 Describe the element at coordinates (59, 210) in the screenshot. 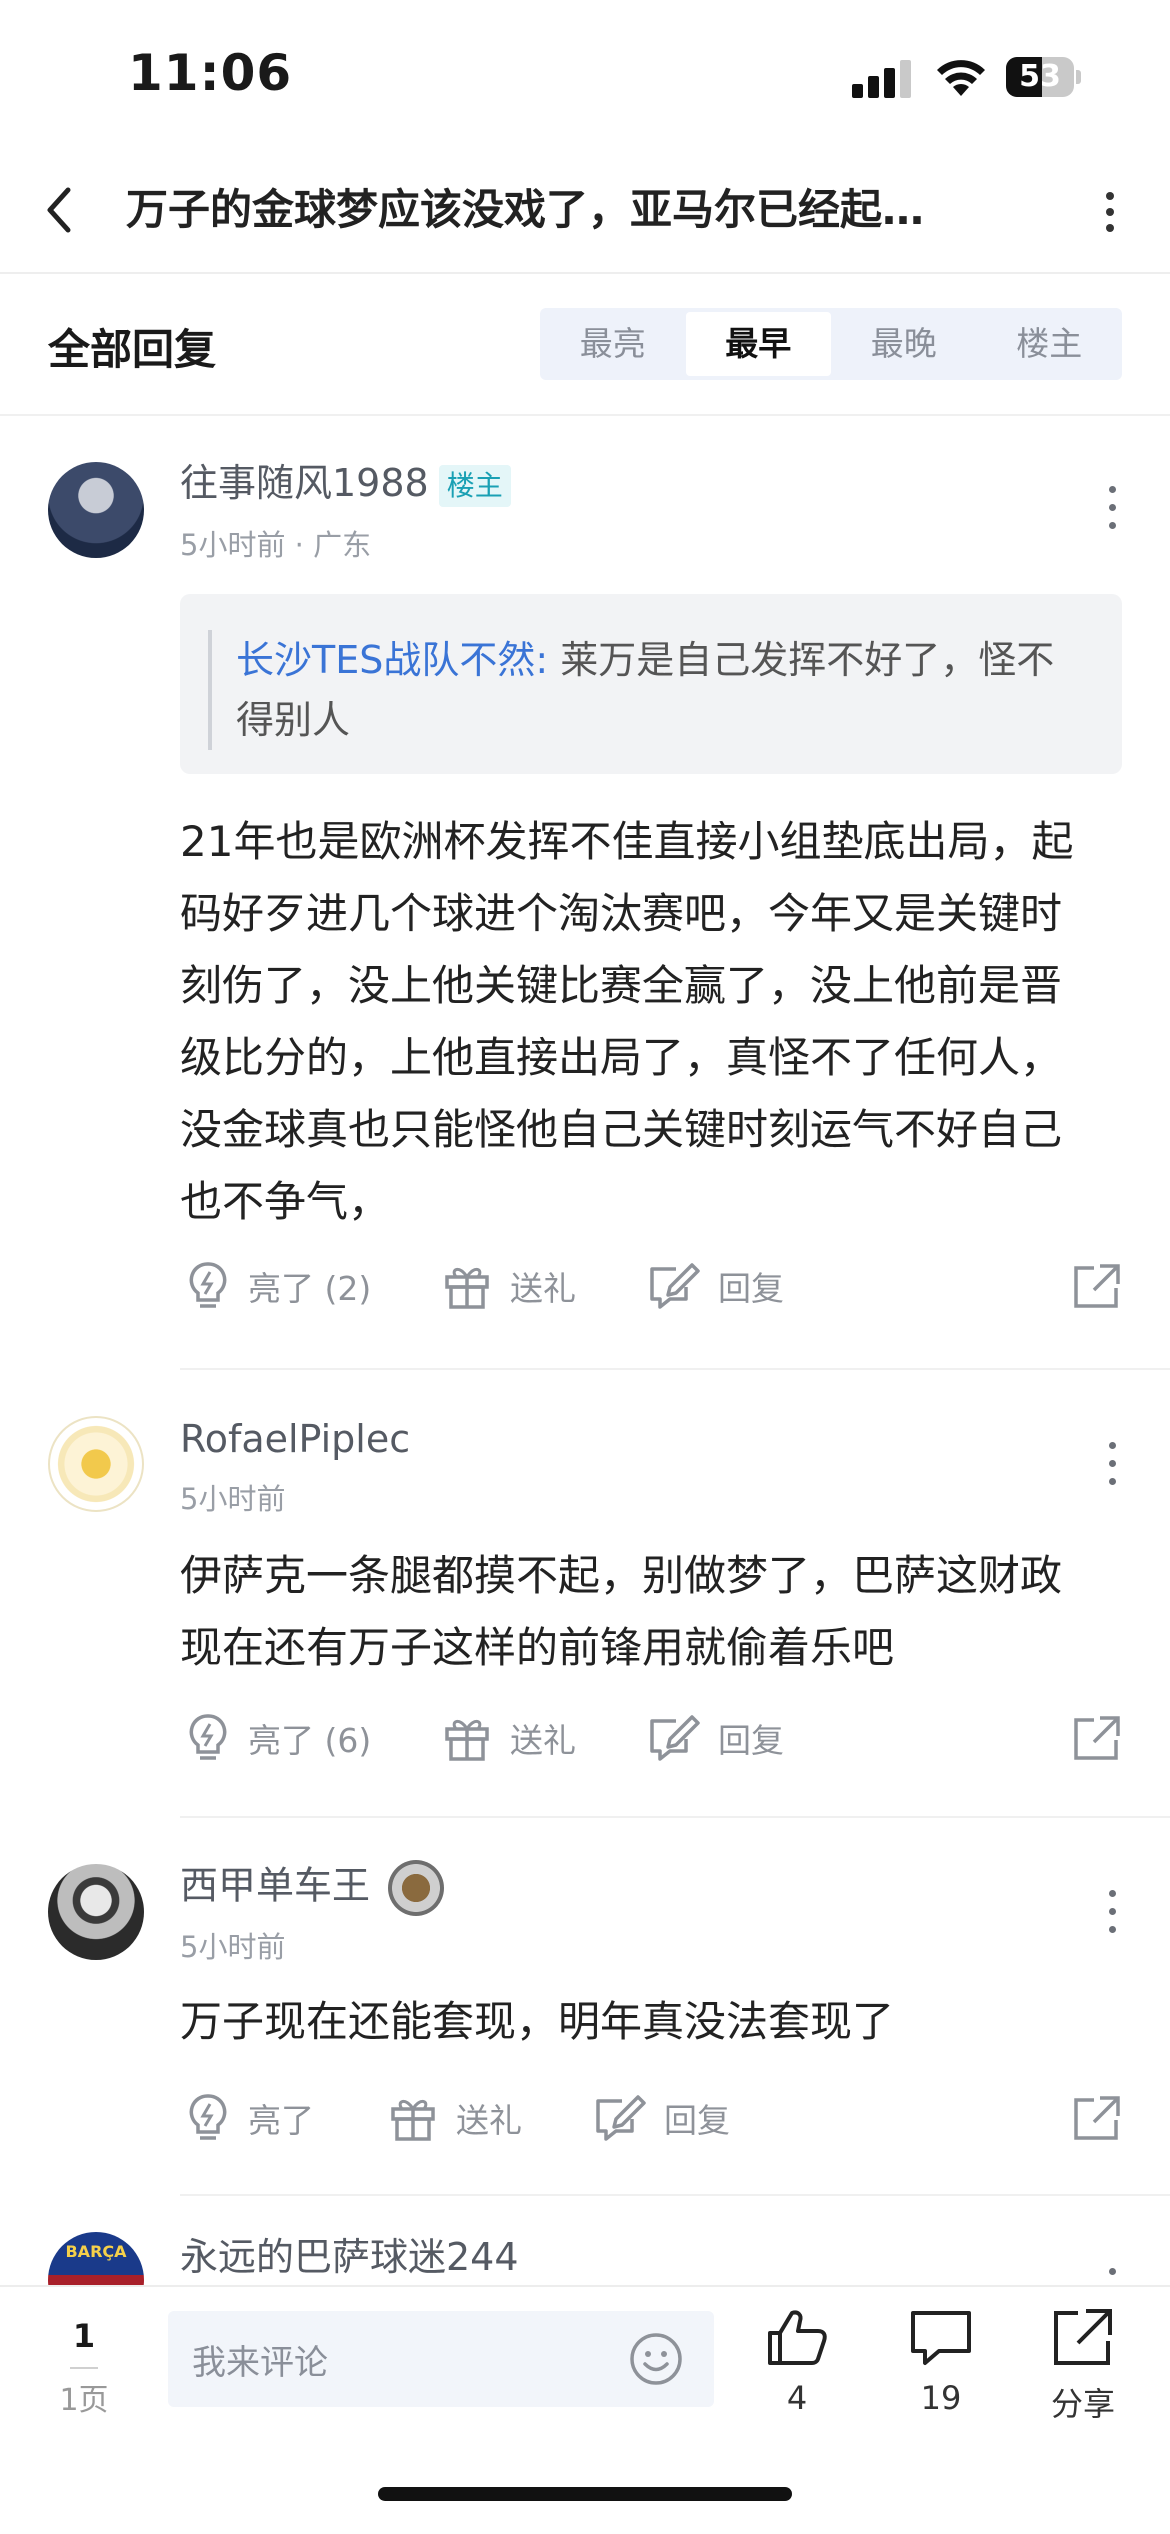

I see `back-arrow-icon` at that location.